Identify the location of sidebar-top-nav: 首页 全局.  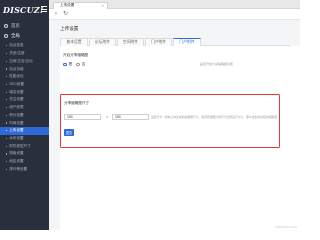
(24, 30).